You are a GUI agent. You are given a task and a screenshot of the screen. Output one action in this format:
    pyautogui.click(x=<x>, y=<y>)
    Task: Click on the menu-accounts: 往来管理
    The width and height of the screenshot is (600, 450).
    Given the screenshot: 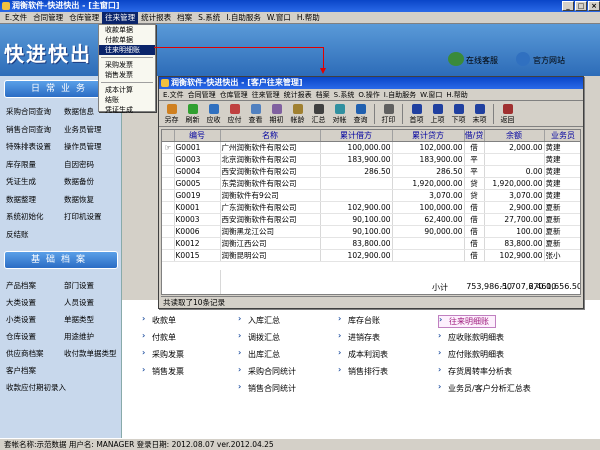 What is the action you would take?
    pyautogui.click(x=120, y=17)
    